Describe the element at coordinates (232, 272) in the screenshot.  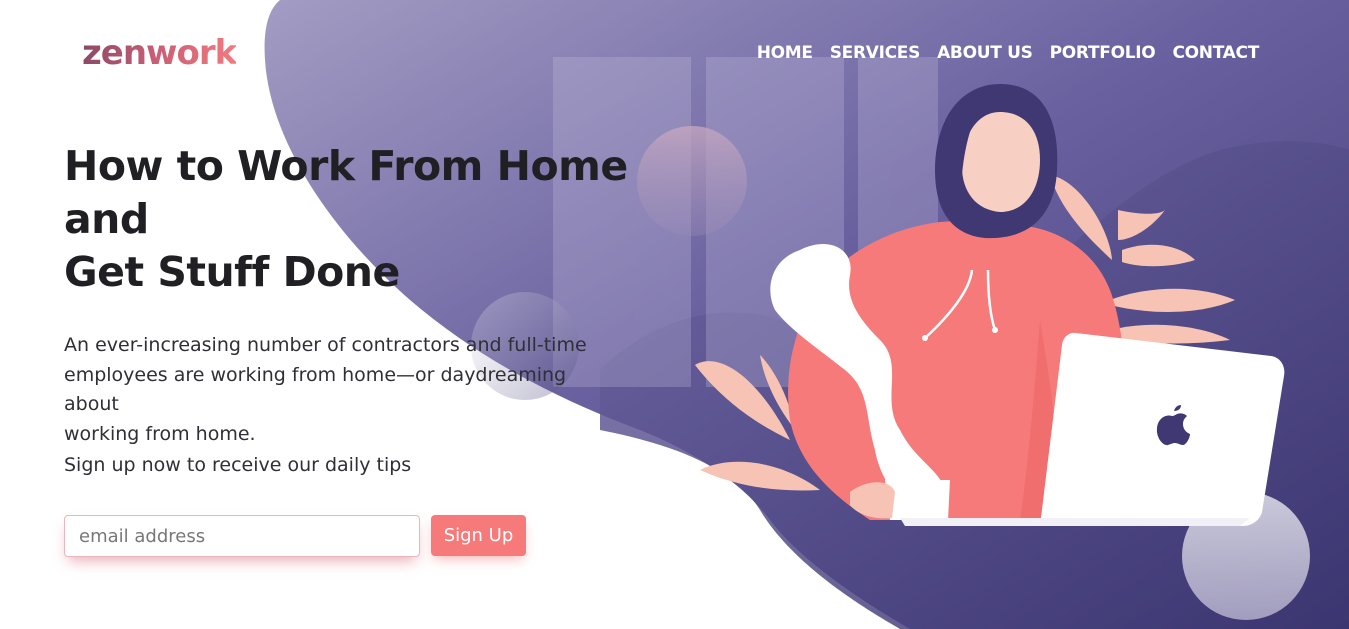
I see `hero-headline-line: Get Stuff Done` at that location.